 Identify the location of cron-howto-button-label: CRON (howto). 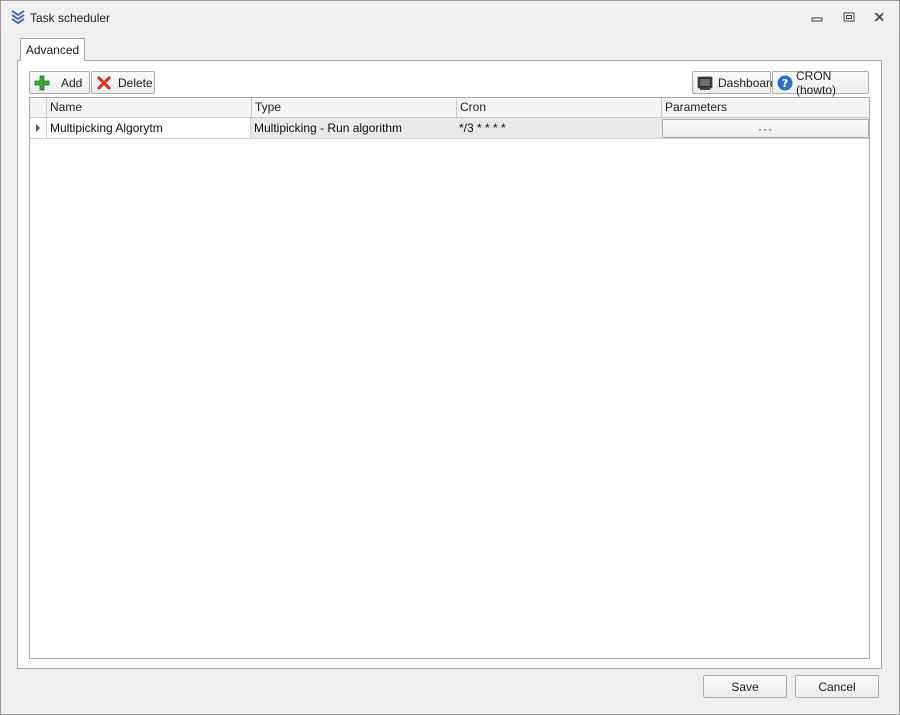
(816, 82).